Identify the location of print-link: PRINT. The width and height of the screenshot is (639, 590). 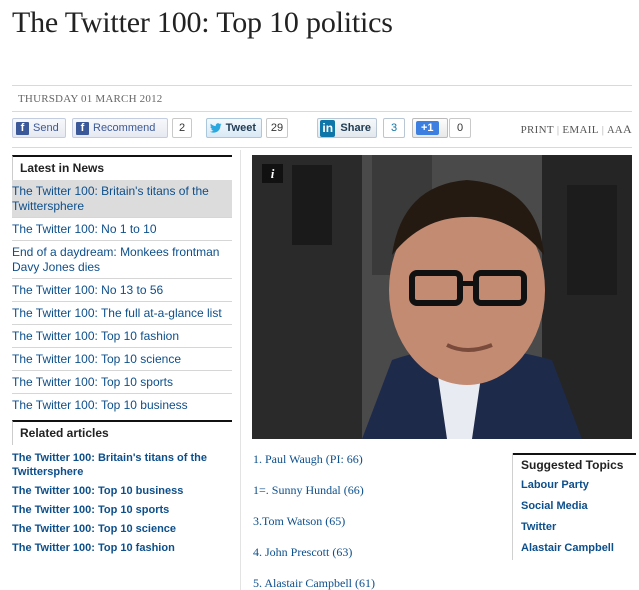
(537, 130).